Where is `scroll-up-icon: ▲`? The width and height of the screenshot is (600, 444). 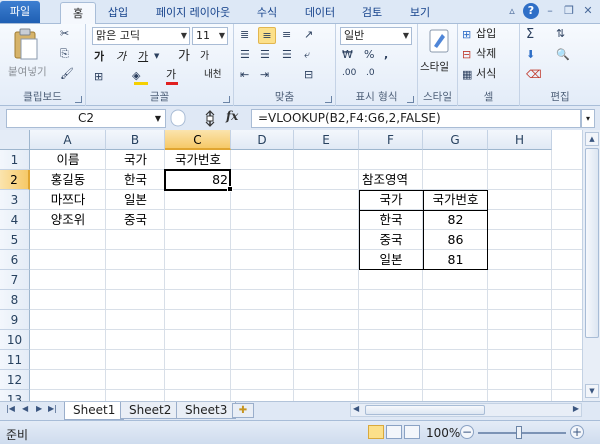
scroll-up-icon: ▲ is located at coordinates (592, 139).